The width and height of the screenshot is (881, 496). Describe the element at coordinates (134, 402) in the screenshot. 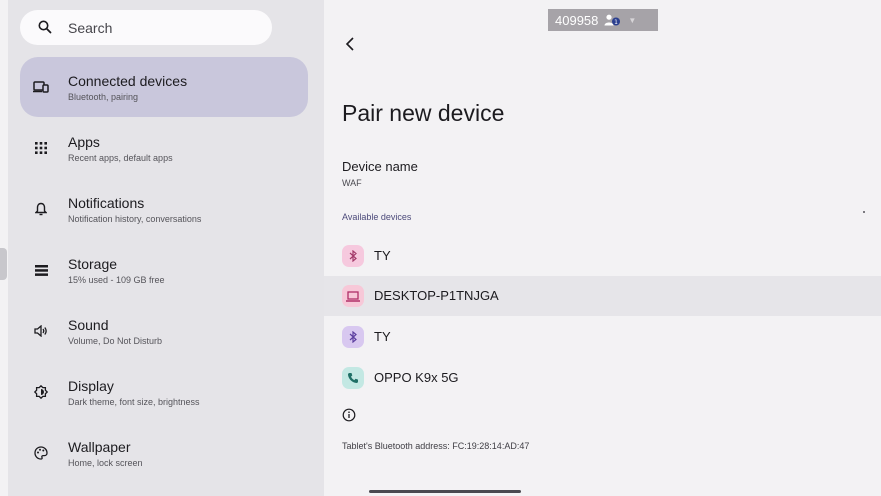

I see `nav-item-subtitle: Dark theme, font size, brightness` at that location.